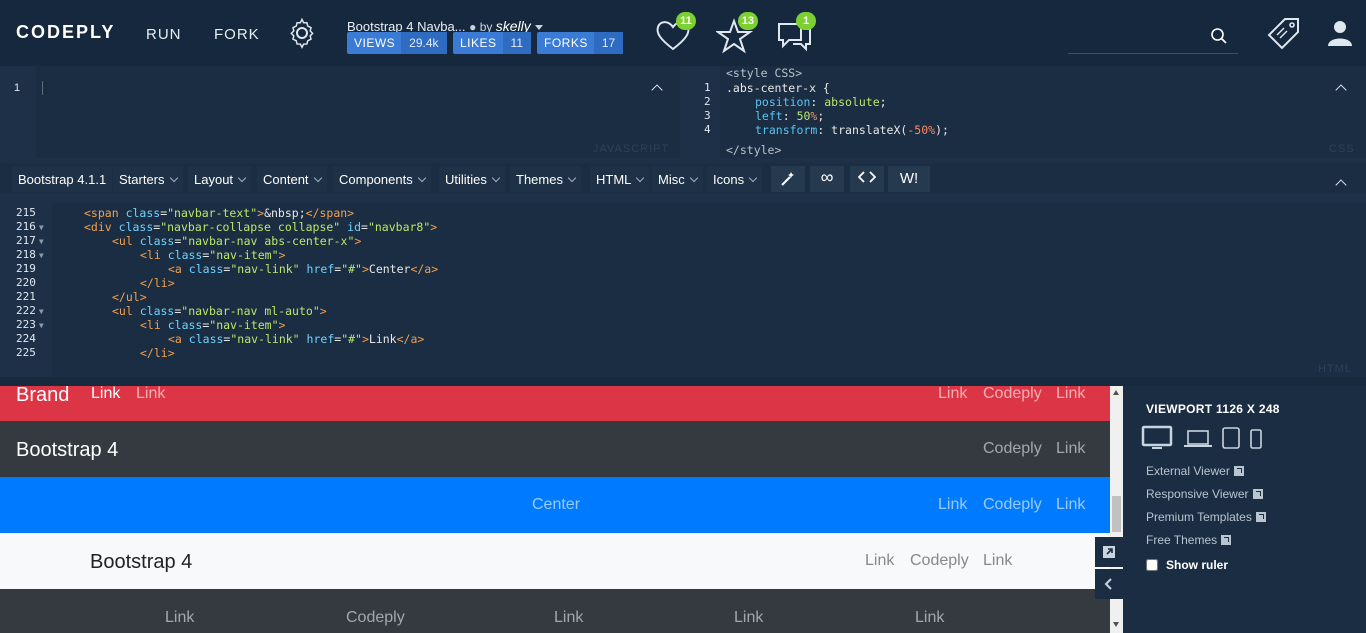 The image size is (1366, 633). I want to click on toolbar-content: Content, so click(292, 179).